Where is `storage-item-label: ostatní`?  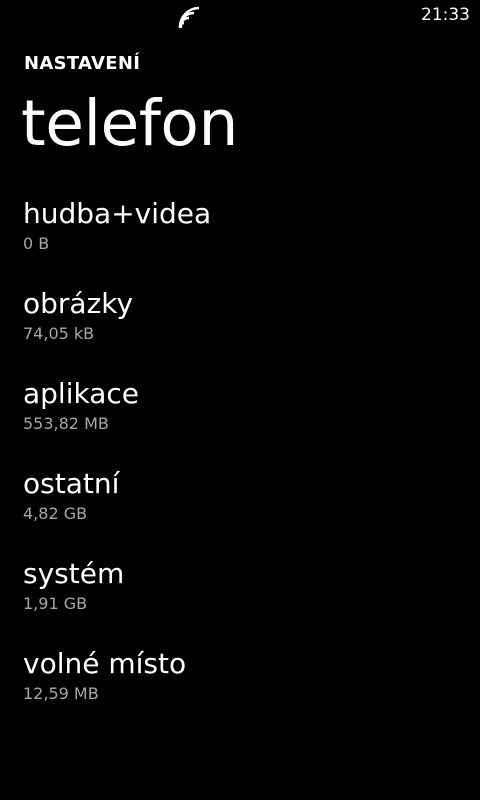 storage-item-label: ostatní is located at coordinates (71, 483).